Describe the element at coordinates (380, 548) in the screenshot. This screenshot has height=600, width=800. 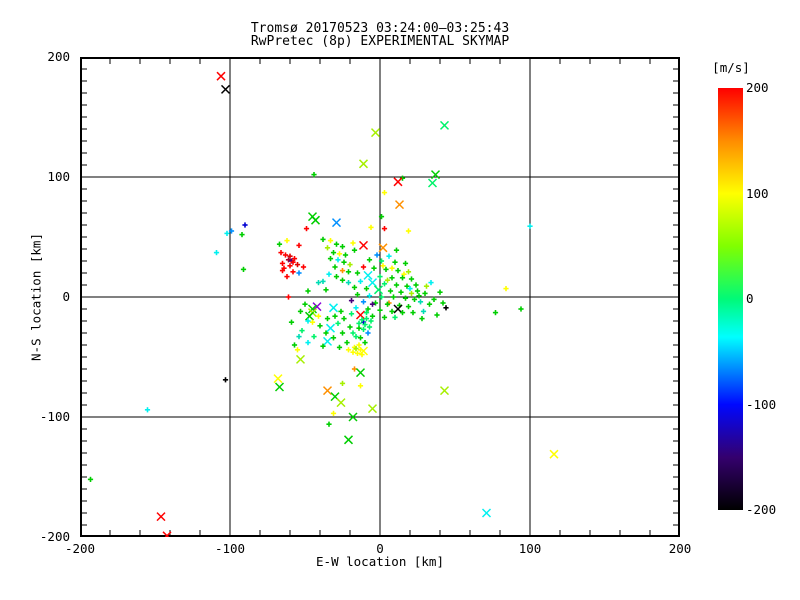
I see `x-tick-label: 0` at that location.